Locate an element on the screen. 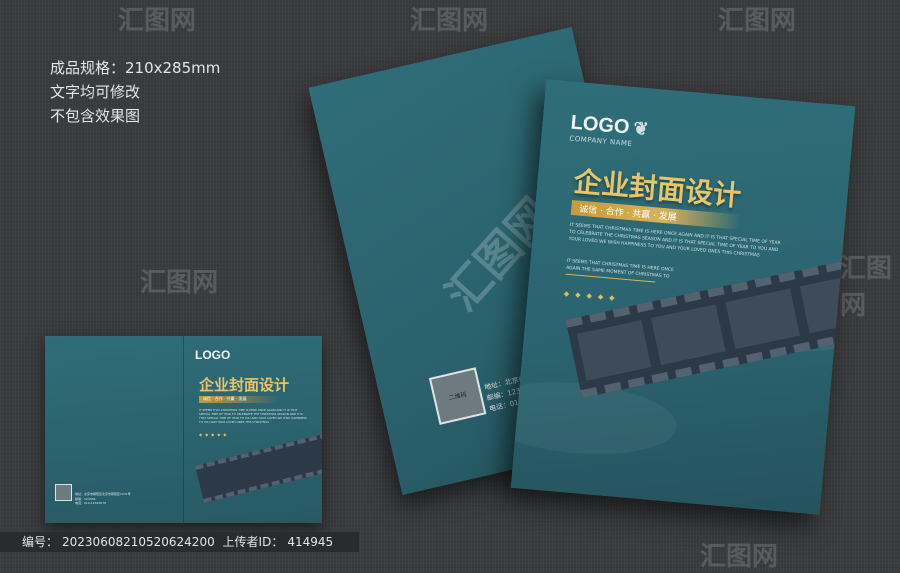 This screenshot has height=573, width=900. spread-qr-code is located at coordinates (63, 492).